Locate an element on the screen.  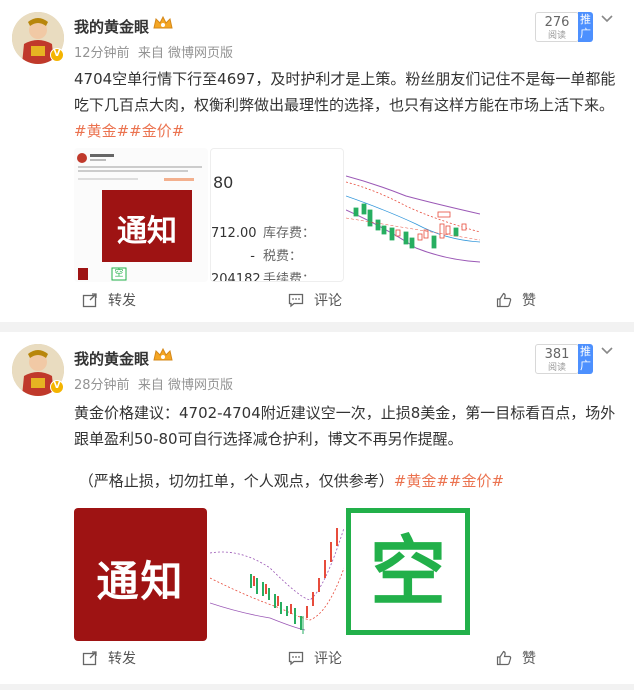
candlestick-chart-graphic is located at coordinates (413, 215).